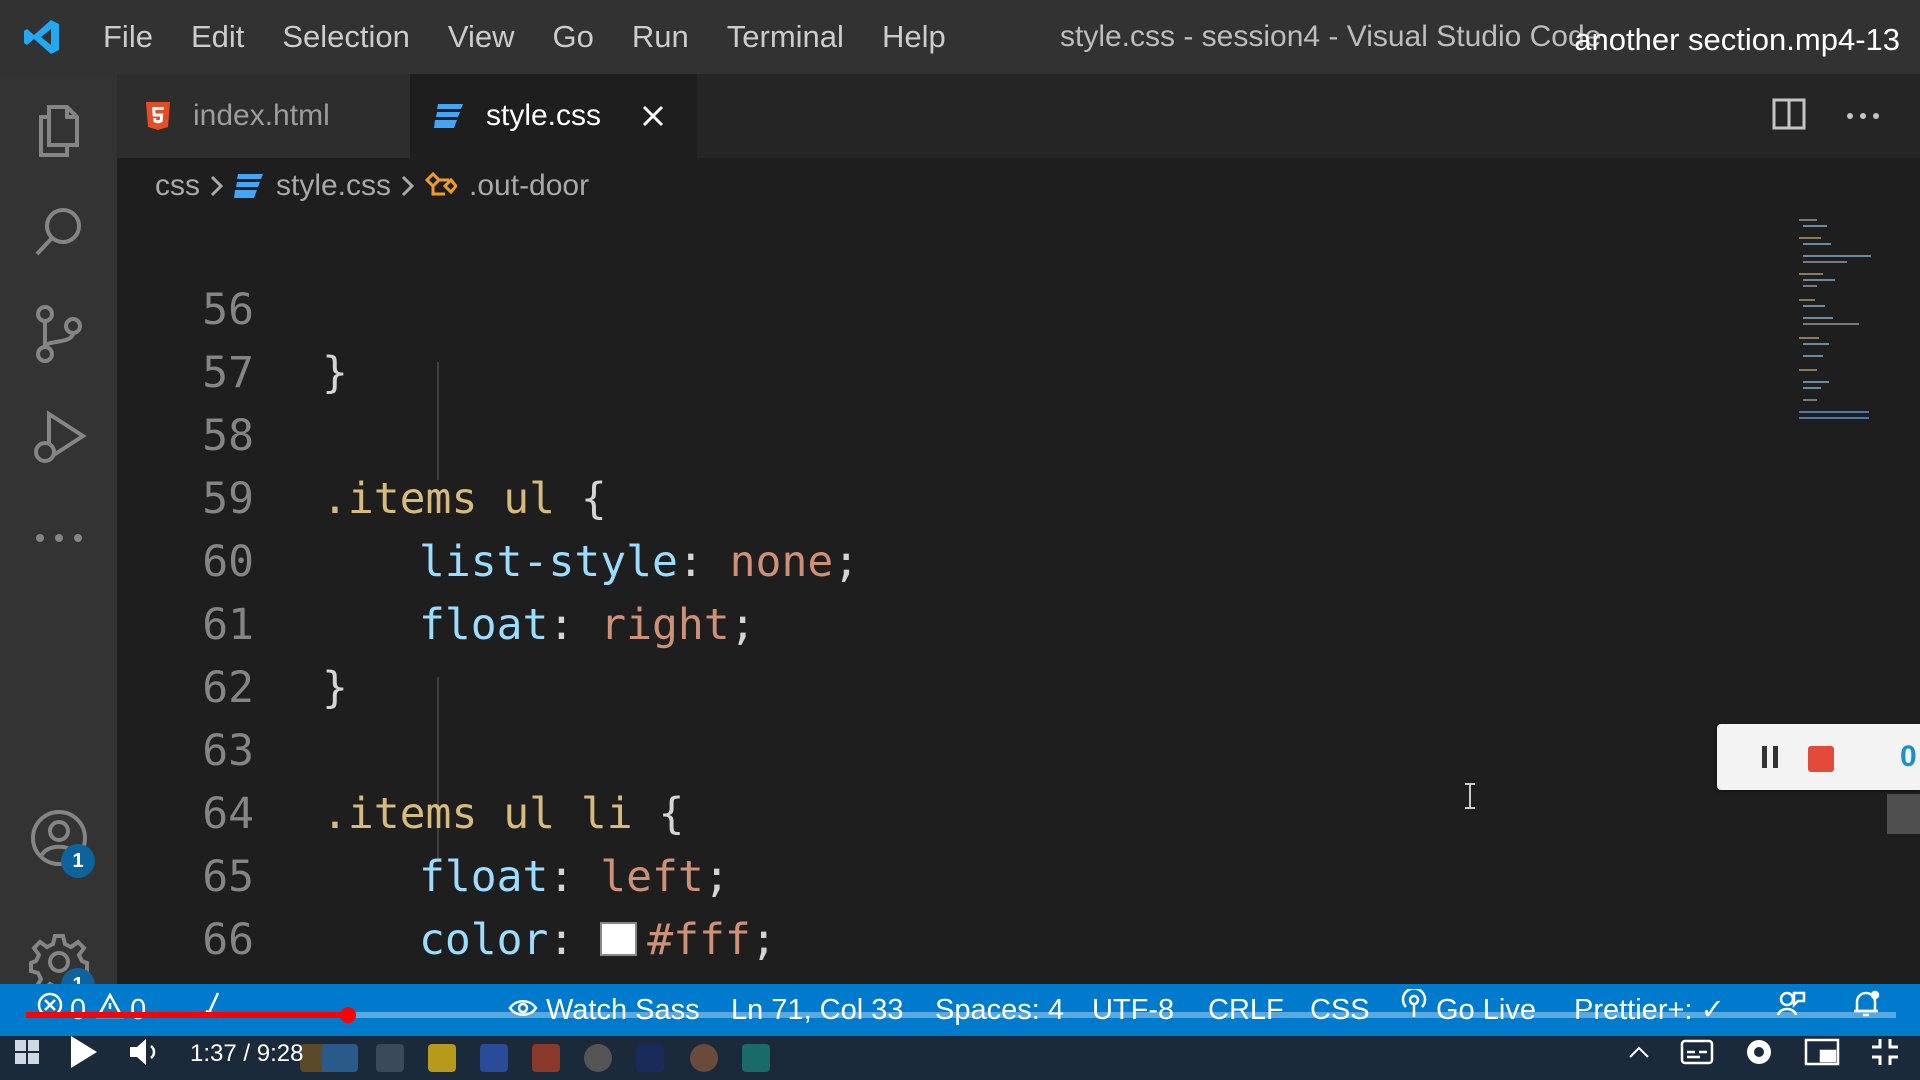  What do you see at coordinates (1414, 1010) in the screenshot?
I see `broadcast-icon` at bounding box center [1414, 1010].